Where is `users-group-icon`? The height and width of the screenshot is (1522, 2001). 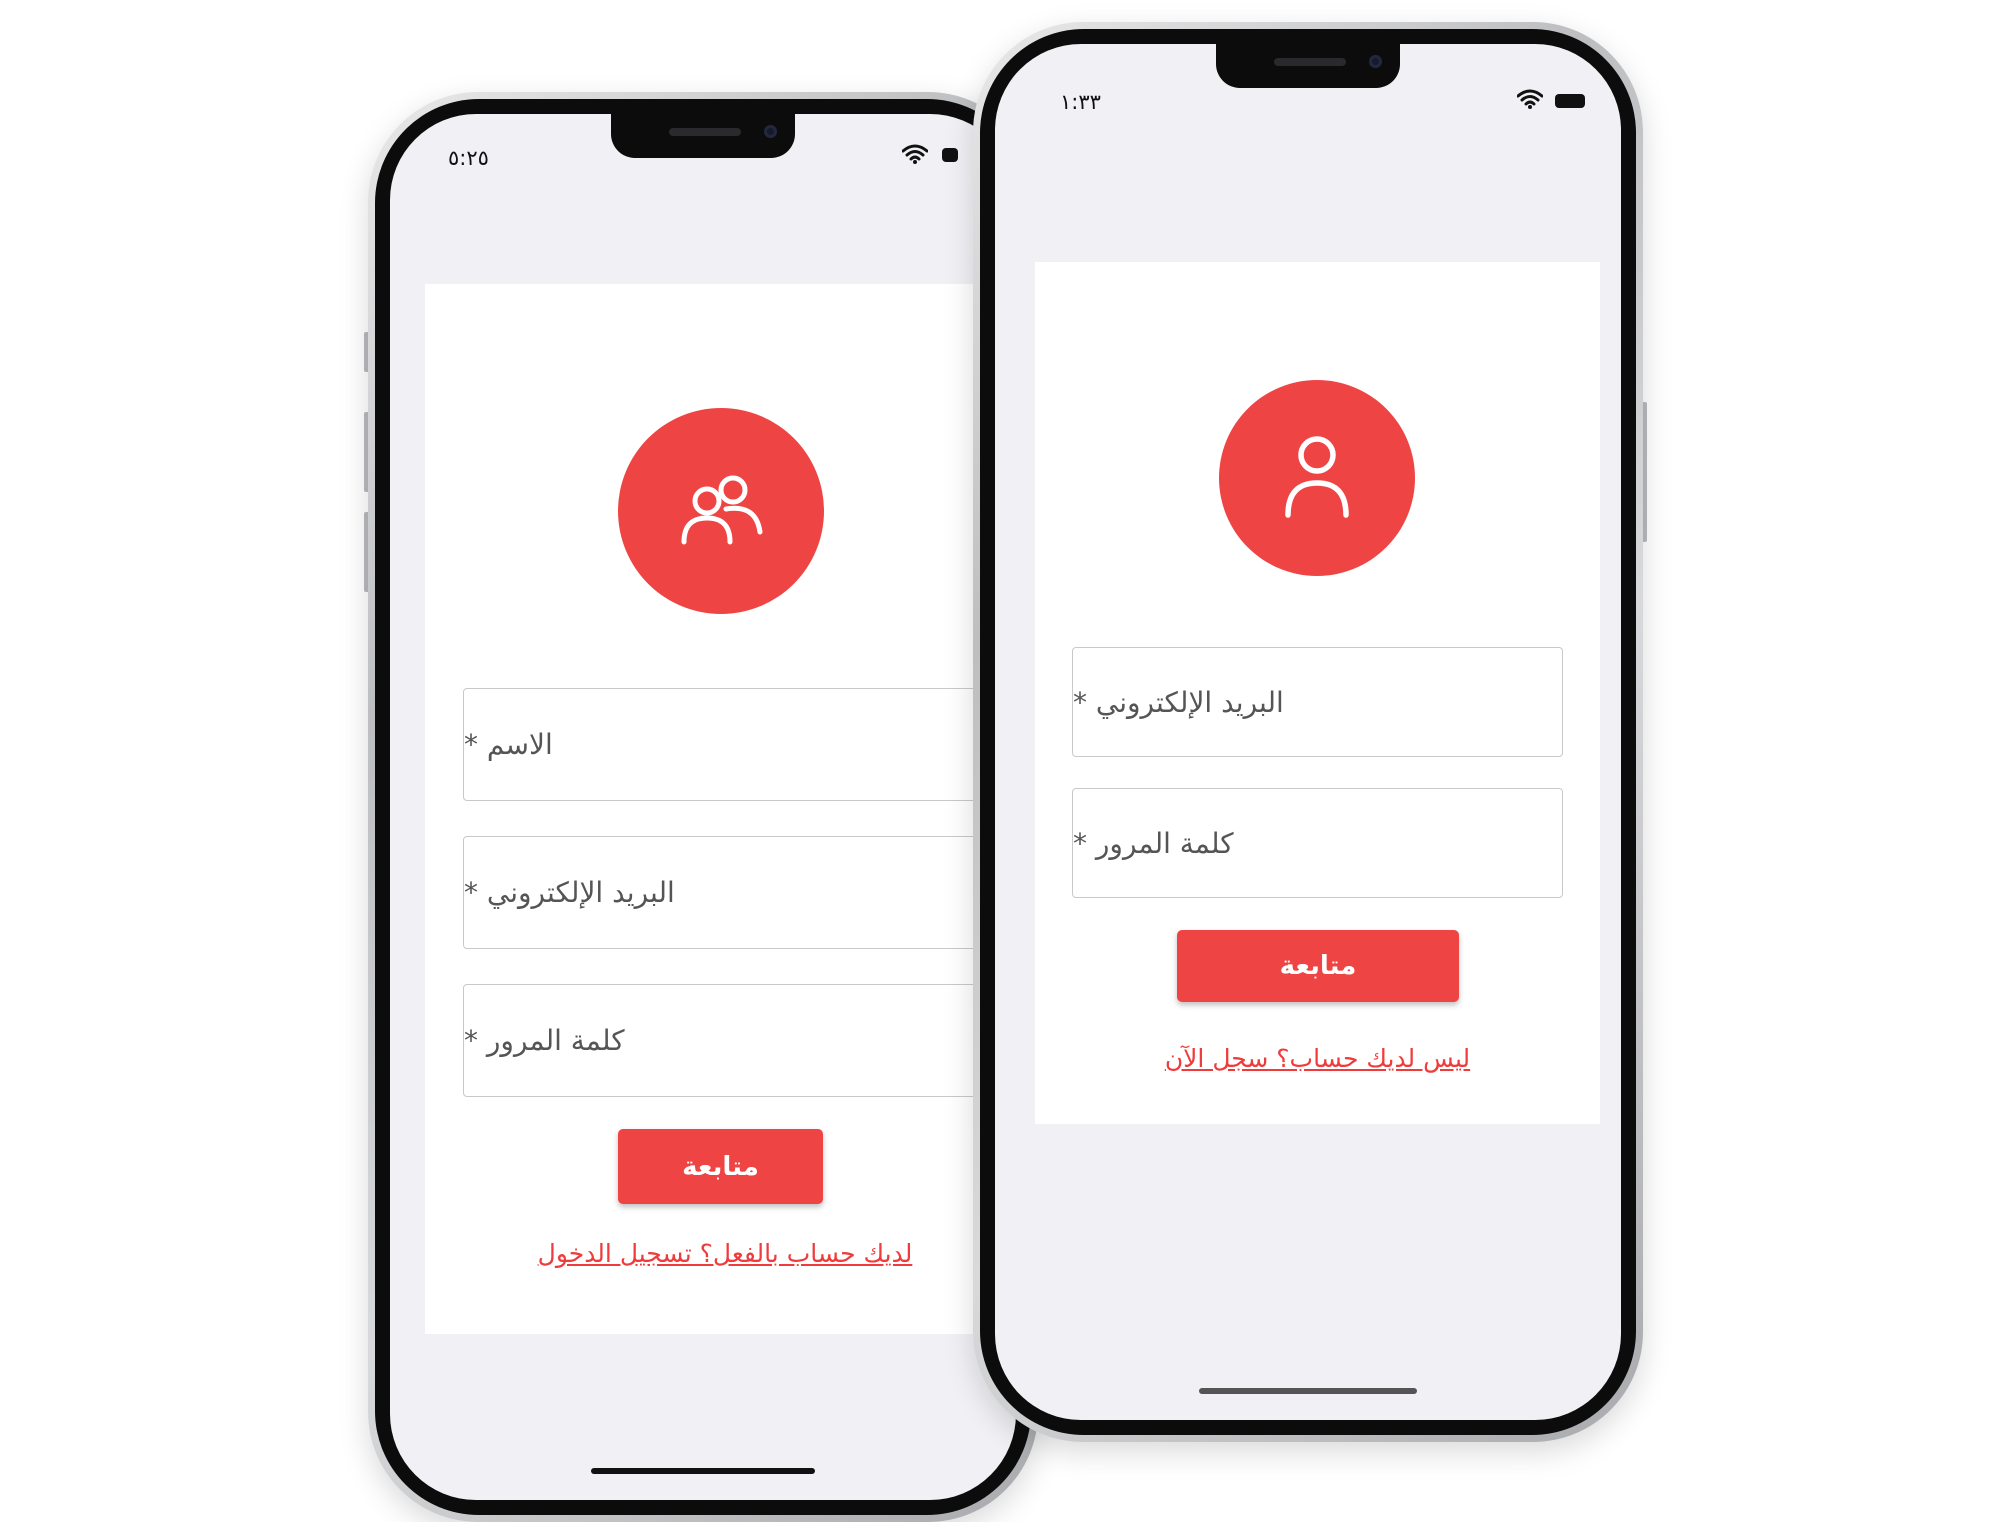
users-group-icon is located at coordinates (722, 510).